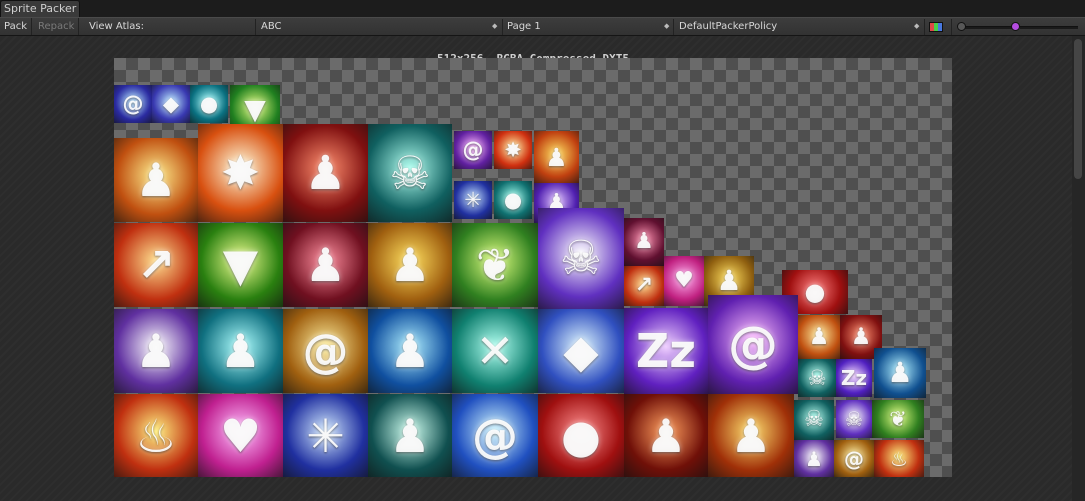 This screenshot has width=1085, height=501. What do you see at coordinates (587, 26) in the screenshot?
I see `page-dropdown: Page 1 ◆` at bounding box center [587, 26].